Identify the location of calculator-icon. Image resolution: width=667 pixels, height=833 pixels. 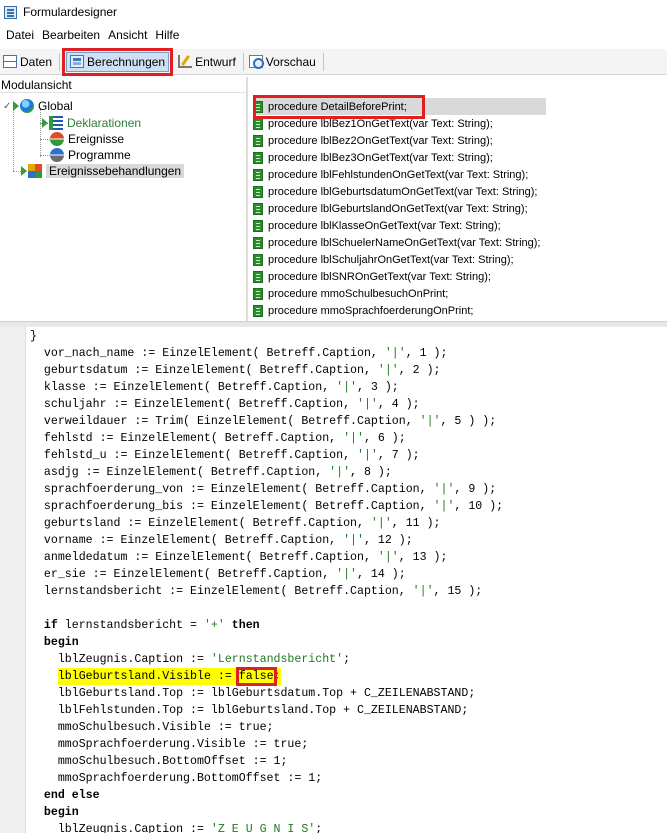
(77, 61).